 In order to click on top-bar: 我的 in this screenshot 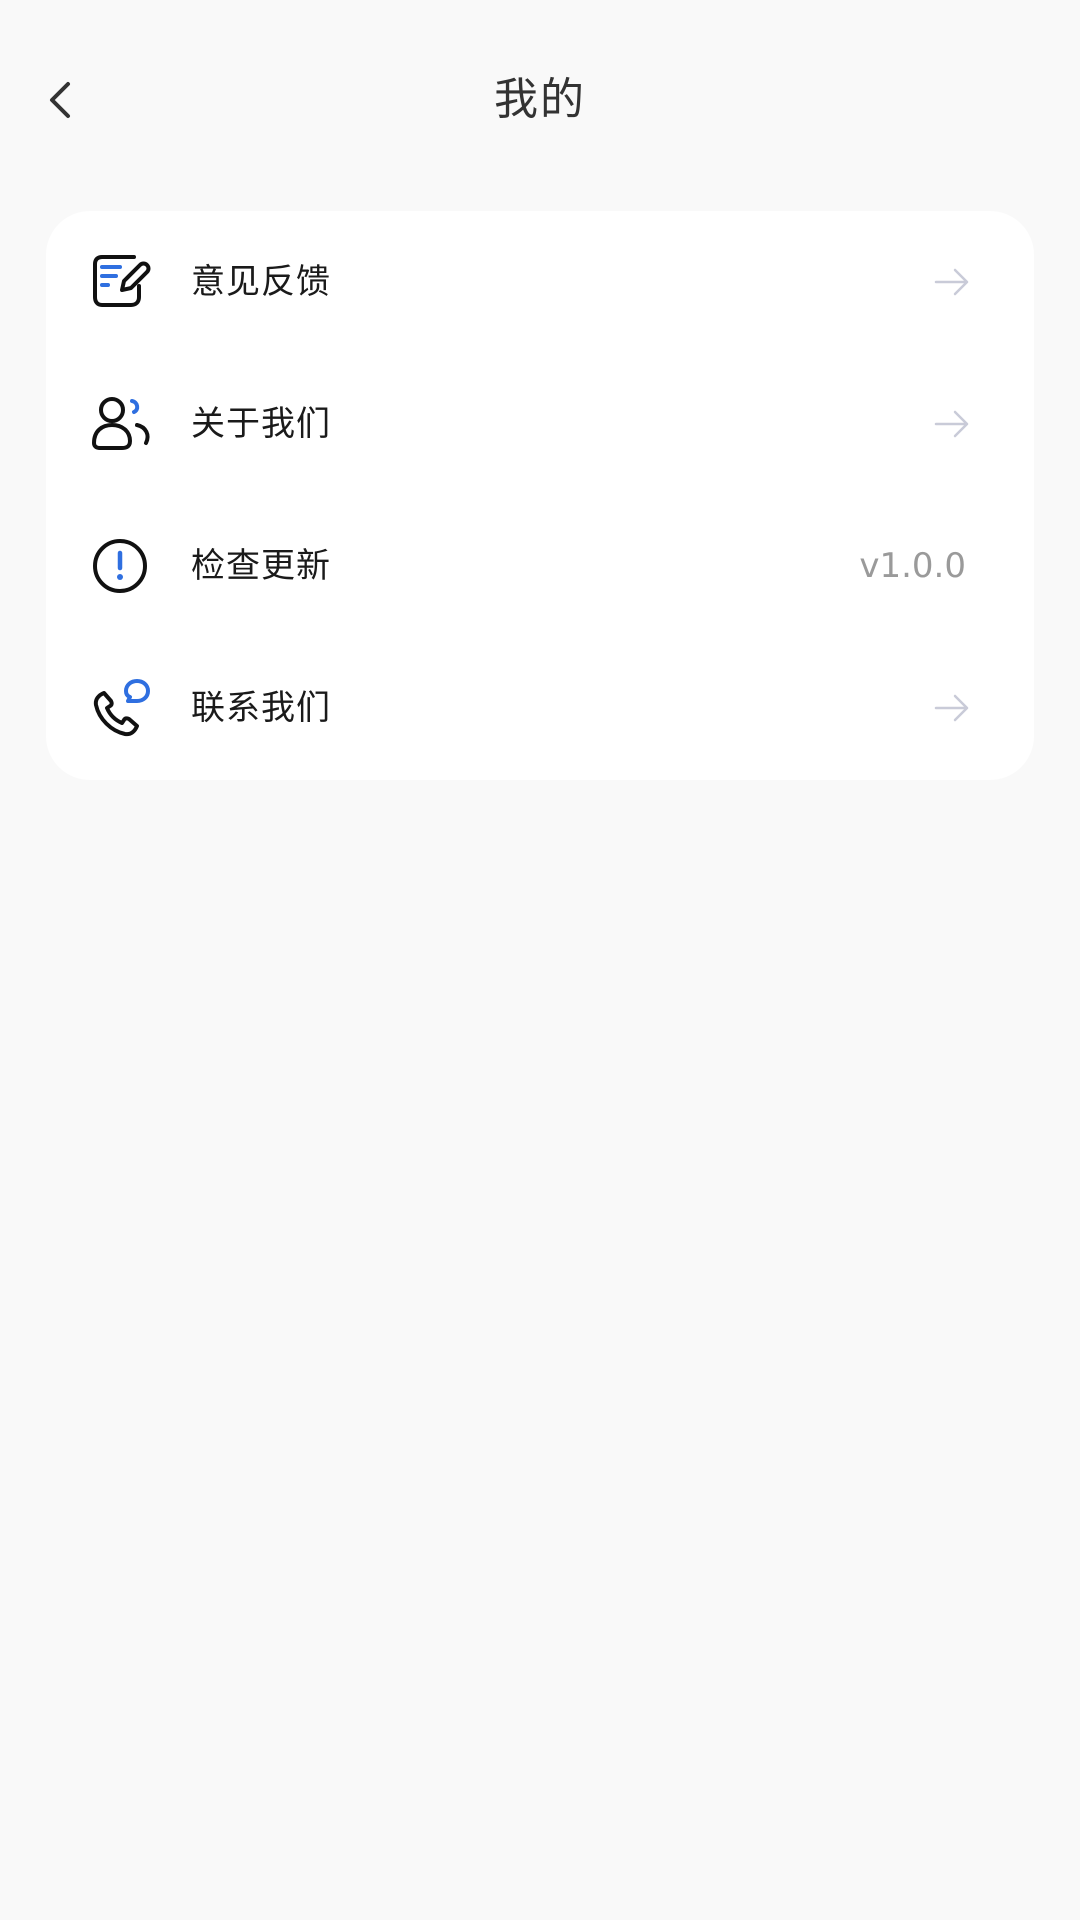, I will do `click(540, 98)`.